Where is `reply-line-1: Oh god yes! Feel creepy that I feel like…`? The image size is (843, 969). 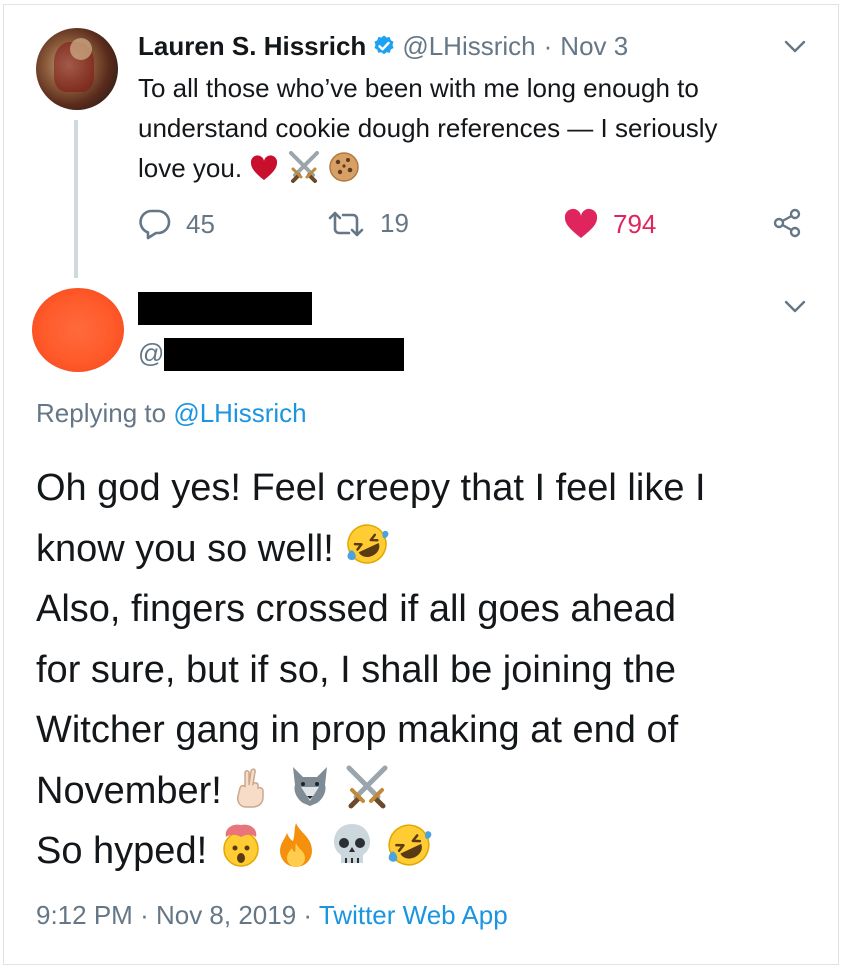 reply-line-1: Oh god yes! Feel creepy that I feel like… is located at coordinates (371, 488).